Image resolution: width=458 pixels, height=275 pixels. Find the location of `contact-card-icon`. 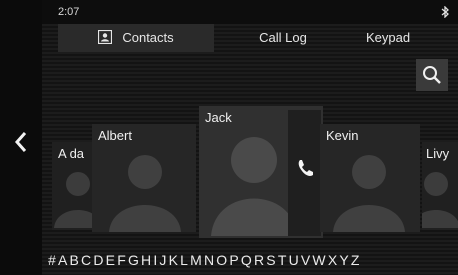

contact-card-icon is located at coordinates (105, 37).